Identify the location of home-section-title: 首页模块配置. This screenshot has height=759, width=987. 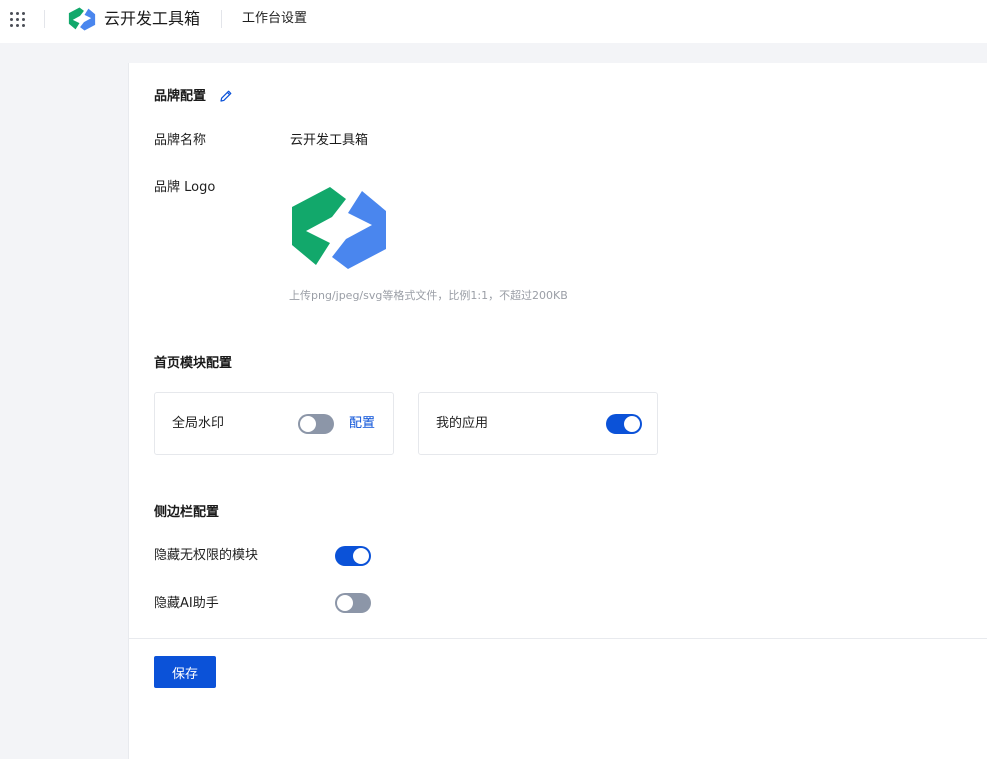
(193, 363).